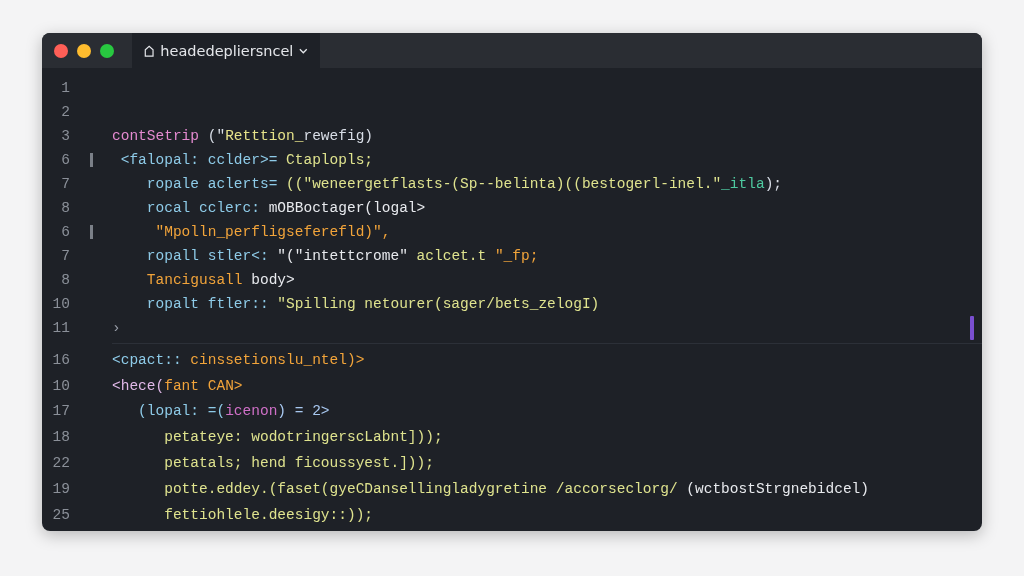  I want to click on code-line: rocal cclerc: mOBBoctager(logal>, so click(285, 208).